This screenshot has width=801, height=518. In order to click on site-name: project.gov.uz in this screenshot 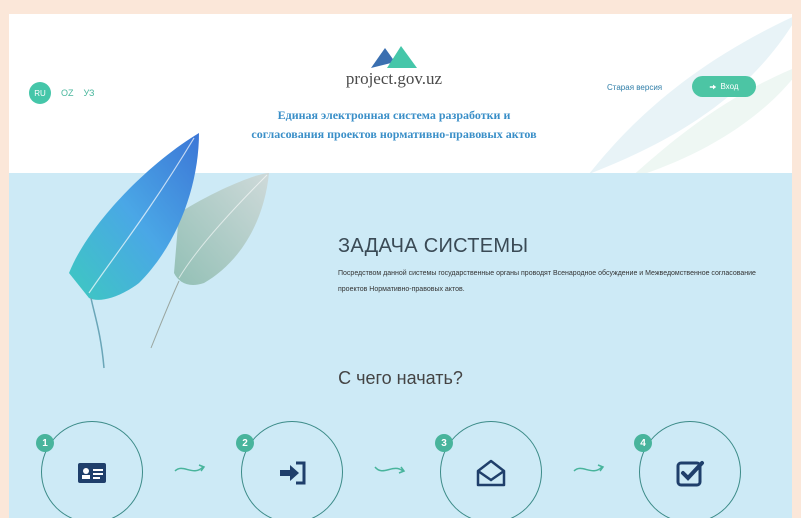, I will do `click(394, 79)`.